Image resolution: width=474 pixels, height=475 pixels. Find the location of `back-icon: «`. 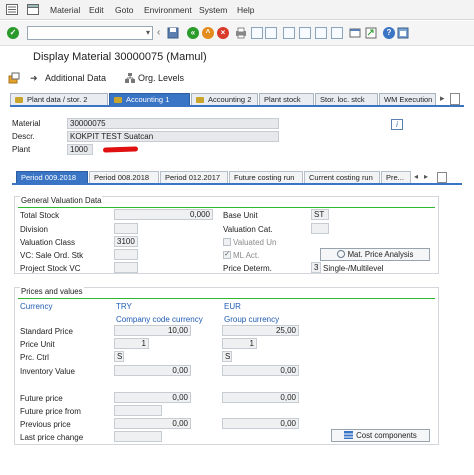

back-icon: « is located at coordinates (193, 33).